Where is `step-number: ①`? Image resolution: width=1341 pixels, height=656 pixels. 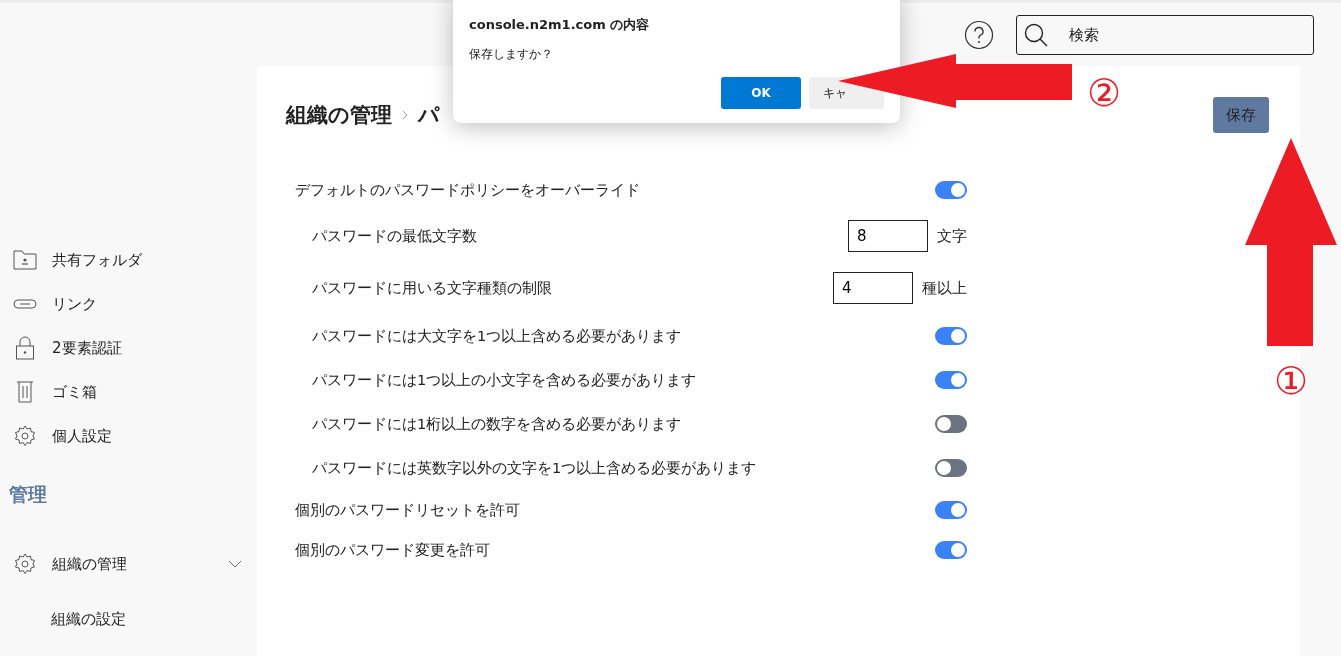 step-number: ① is located at coordinates (1291, 381).